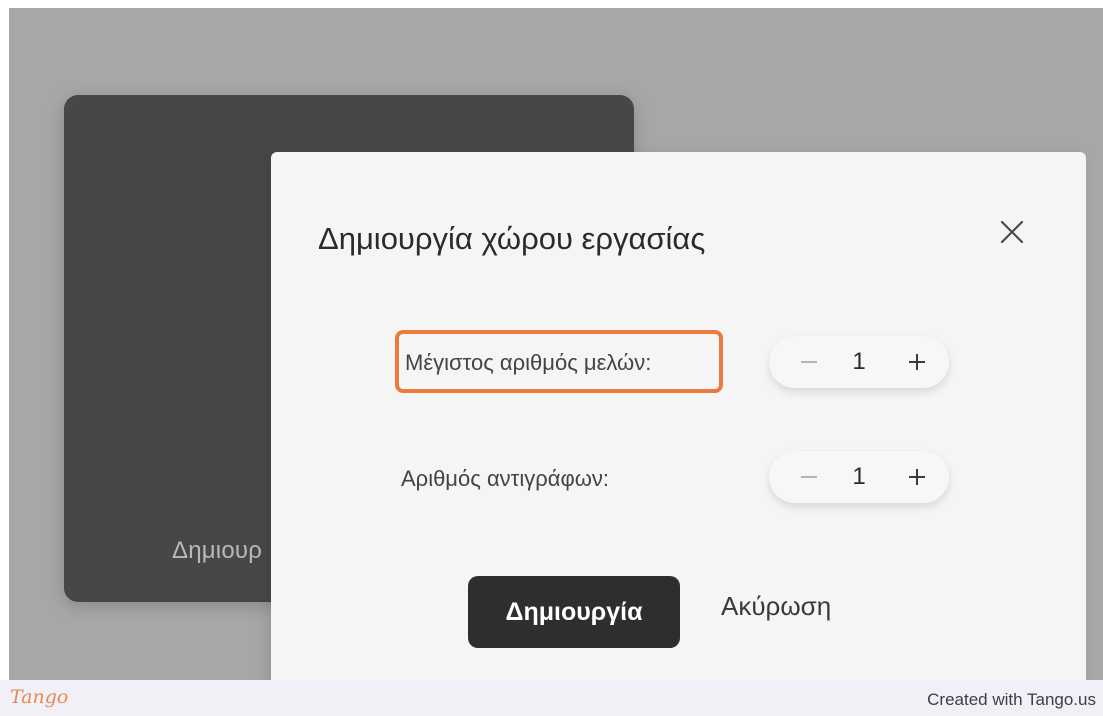 The image size is (1103, 716). I want to click on create-button: Δημιουργία, so click(574, 612).